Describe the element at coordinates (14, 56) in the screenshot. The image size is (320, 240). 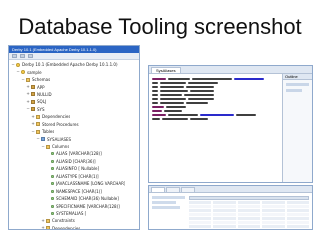
I see `collapse-all-icon` at that location.